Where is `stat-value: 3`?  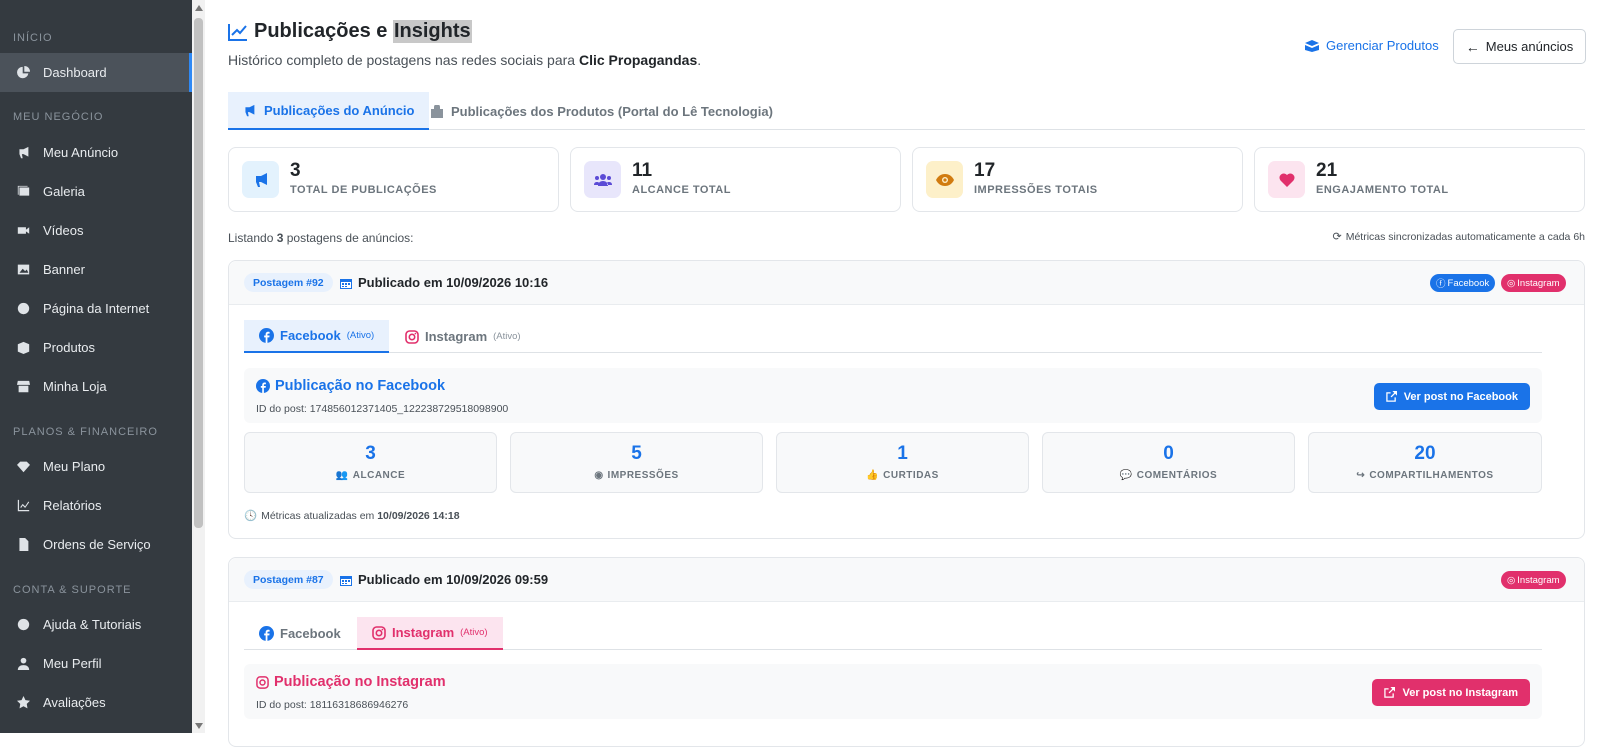
stat-value: 3 is located at coordinates (295, 170).